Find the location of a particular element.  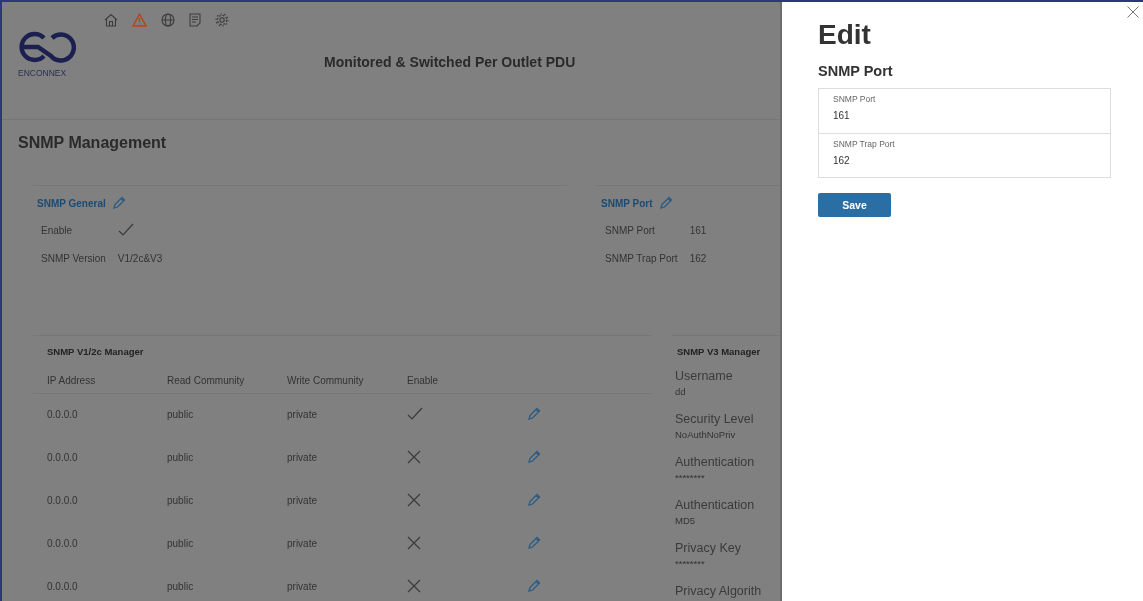

input-field: 162 is located at coordinates (933, 160).